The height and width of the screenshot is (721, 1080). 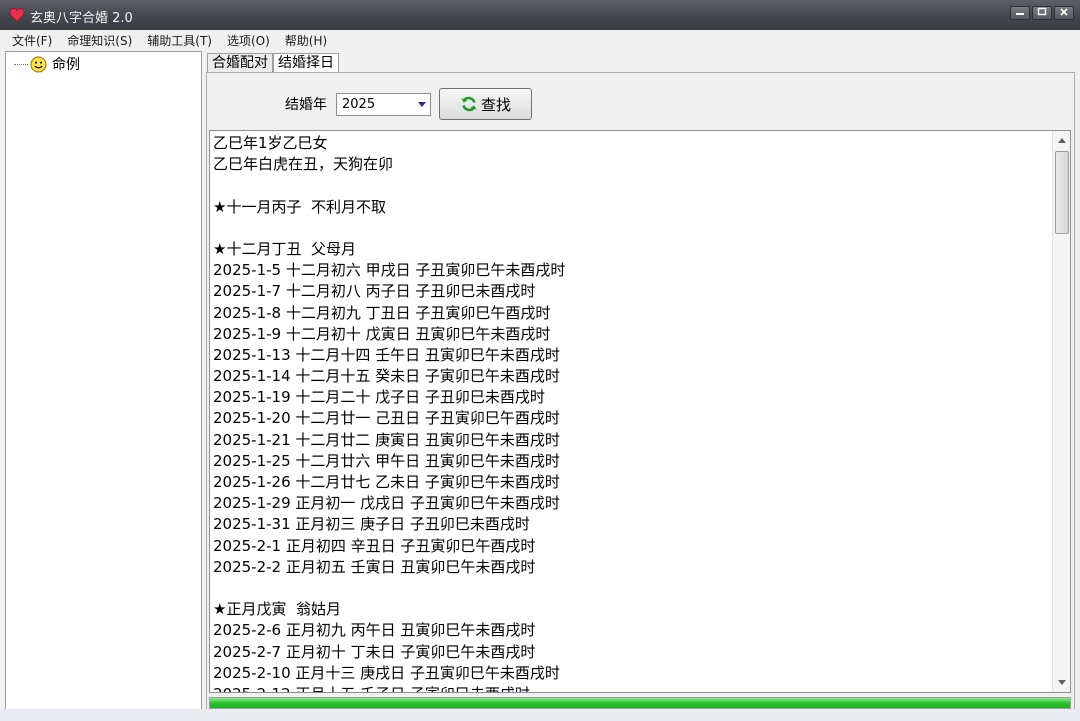 I want to click on scroll-down-arrow-icon, so click(x=1062, y=682).